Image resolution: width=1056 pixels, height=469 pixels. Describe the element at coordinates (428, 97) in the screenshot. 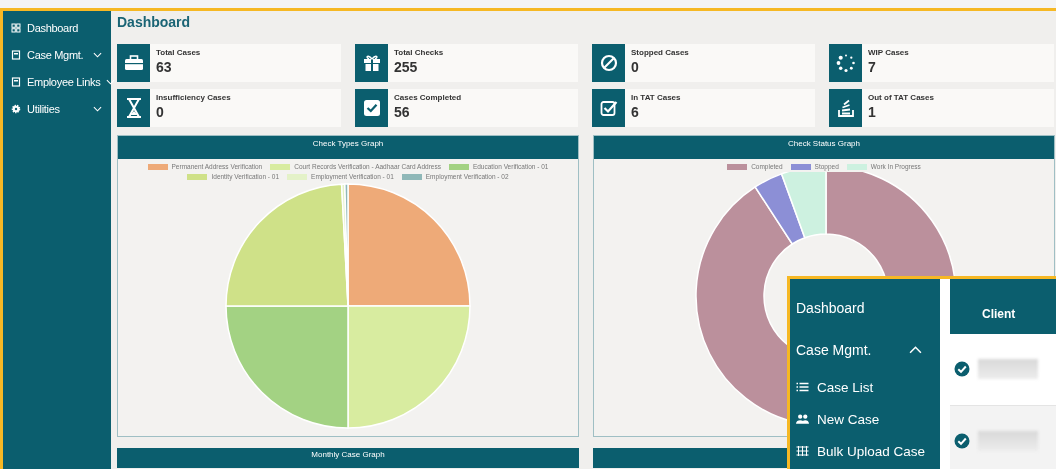

I see `stat-label: Cases Completed` at that location.